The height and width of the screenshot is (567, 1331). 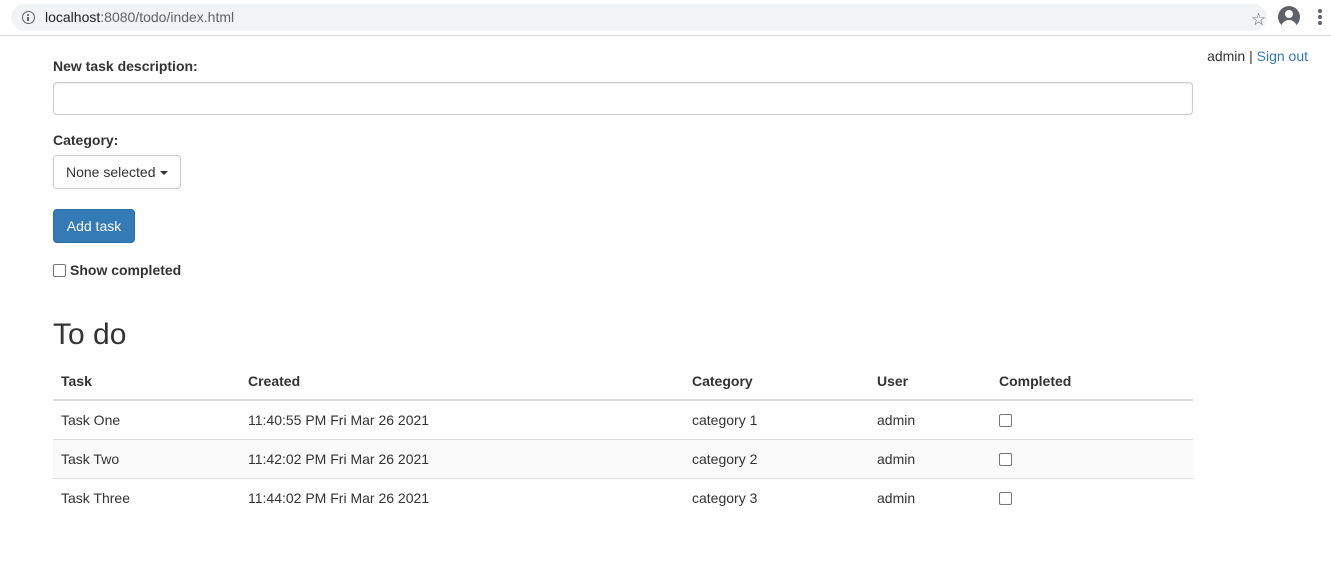 What do you see at coordinates (1282, 56) in the screenshot?
I see `sign-out-link: Sign out` at bounding box center [1282, 56].